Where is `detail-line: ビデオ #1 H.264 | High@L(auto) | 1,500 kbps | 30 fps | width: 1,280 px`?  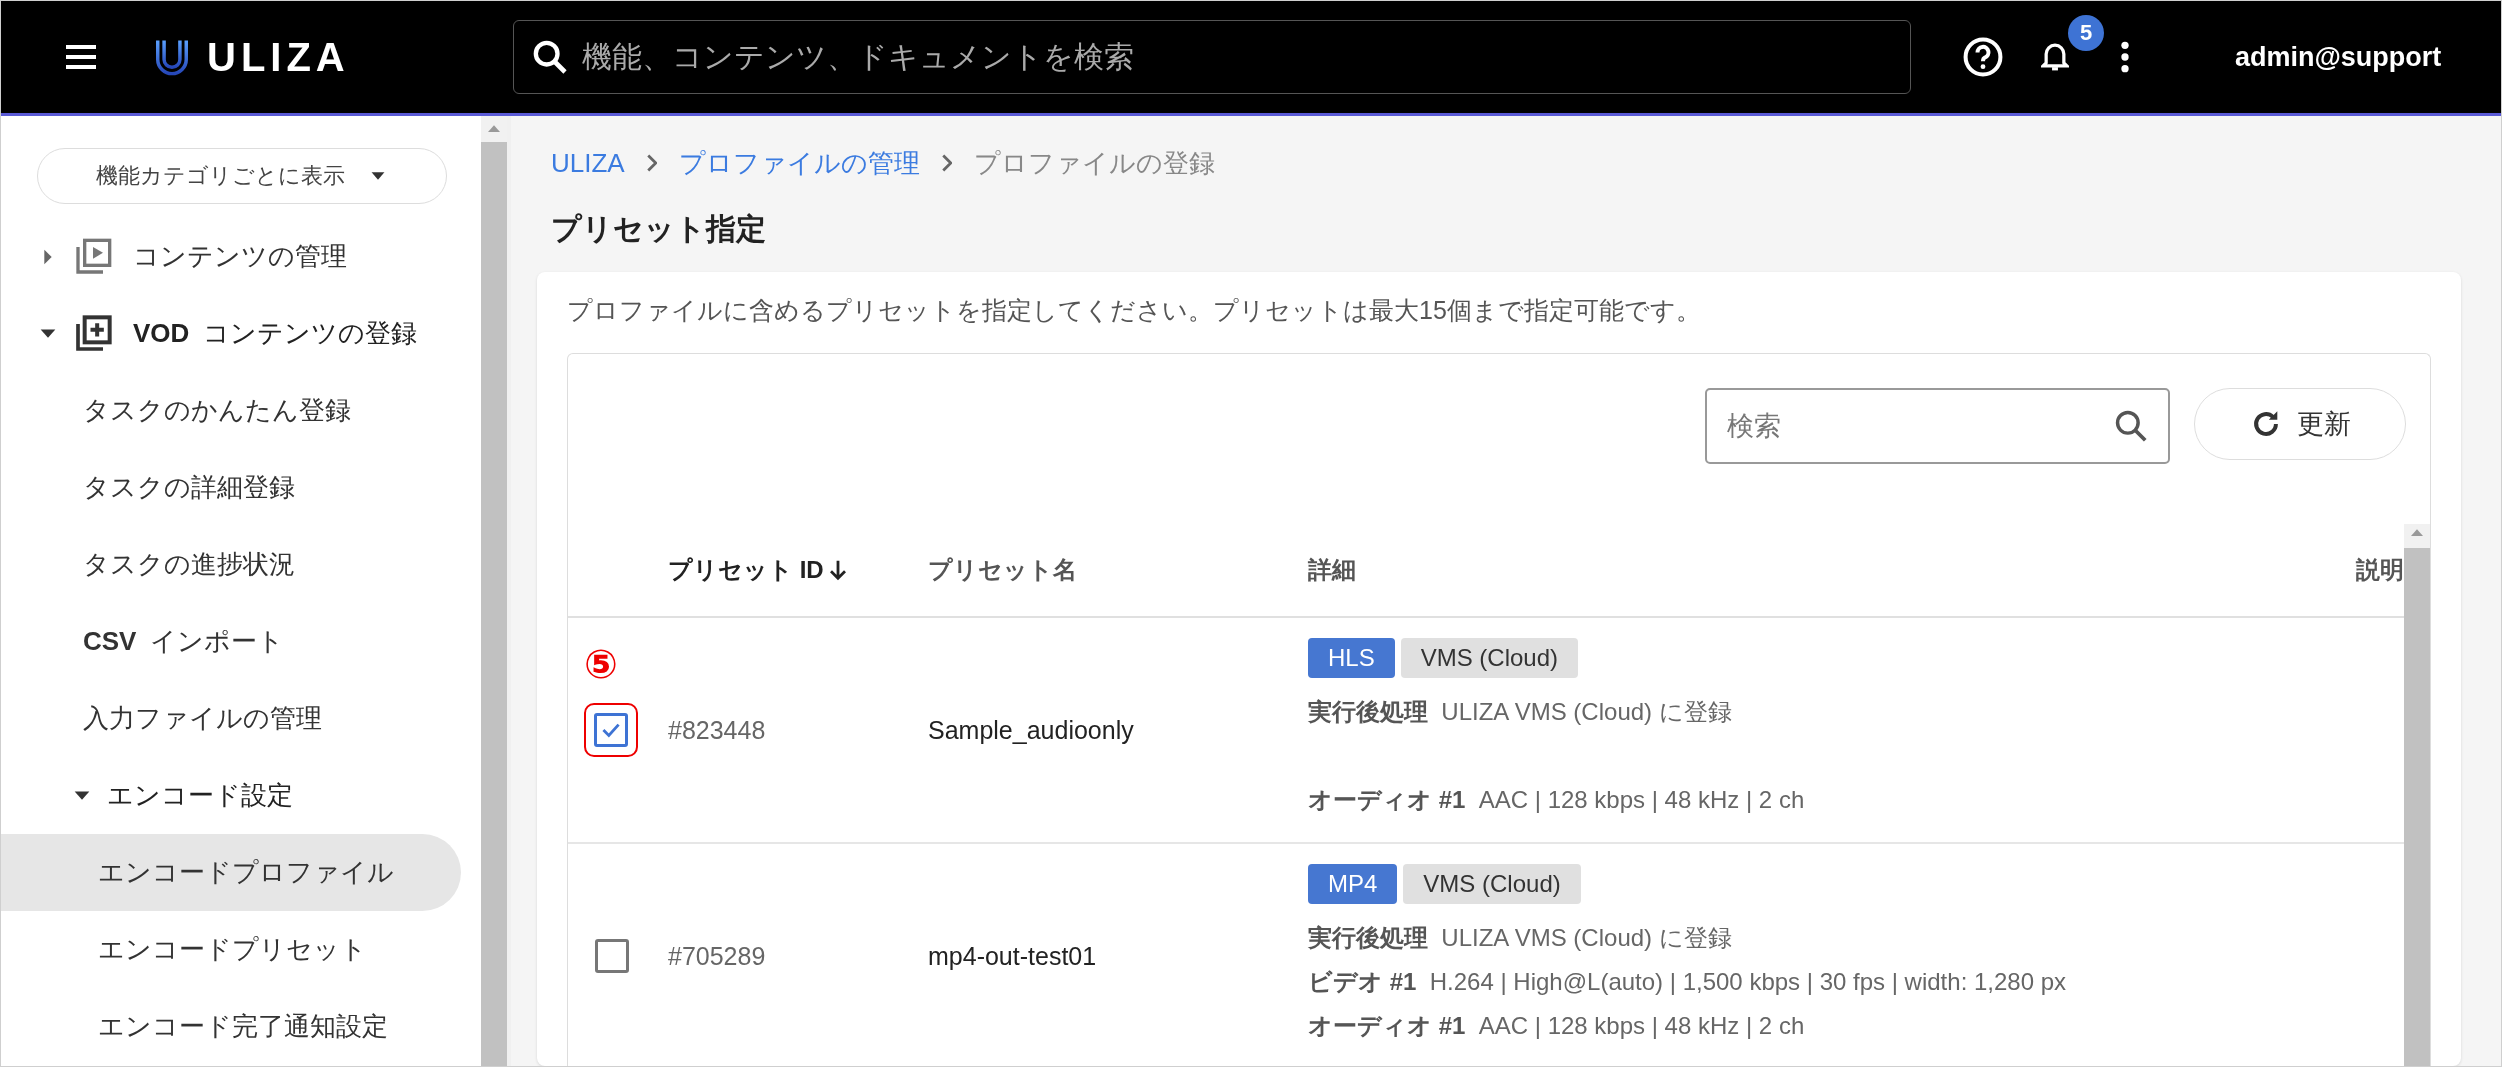 detail-line: ビデオ #1 H.264 | High@L(auto) | 1,500 kbps | 30 fps | width: 1,280 px is located at coordinates (1687, 982).